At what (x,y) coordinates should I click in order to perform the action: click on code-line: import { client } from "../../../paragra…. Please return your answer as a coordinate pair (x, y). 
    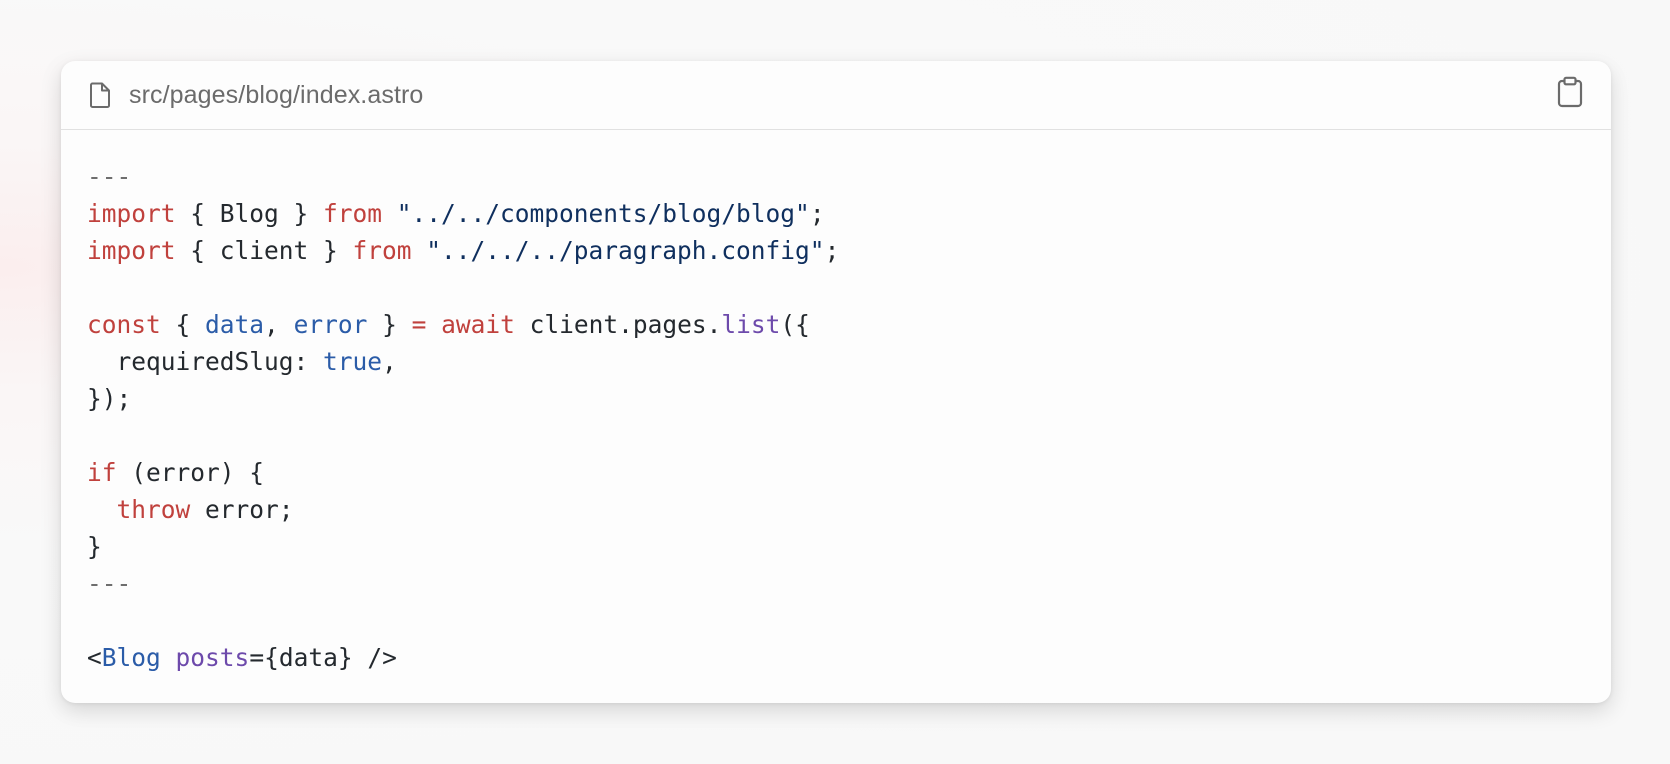
    Looking at the image, I should click on (836, 250).